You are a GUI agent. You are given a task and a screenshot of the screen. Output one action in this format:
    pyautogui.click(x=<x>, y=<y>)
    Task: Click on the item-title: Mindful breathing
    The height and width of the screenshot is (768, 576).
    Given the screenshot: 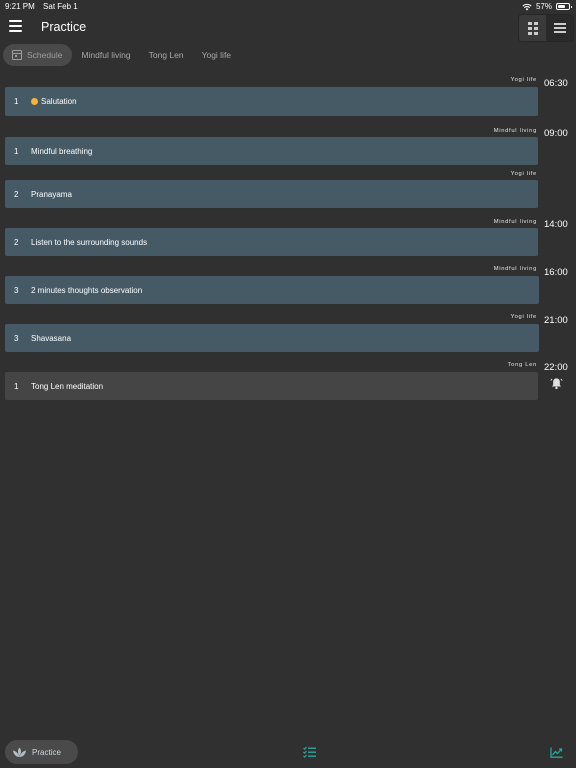 What is the action you would take?
    pyautogui.click(x=62, y=151)
    